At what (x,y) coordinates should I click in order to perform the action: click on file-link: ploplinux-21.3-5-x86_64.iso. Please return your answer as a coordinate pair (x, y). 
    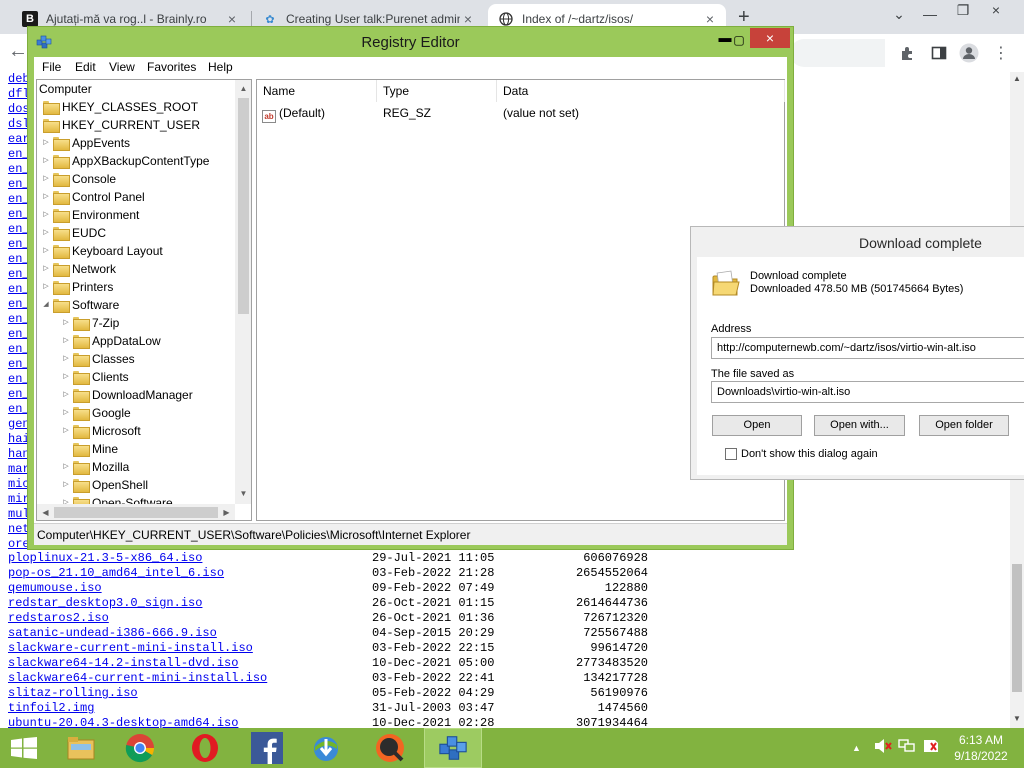
    Looking at the image, I should click on (105, 558).